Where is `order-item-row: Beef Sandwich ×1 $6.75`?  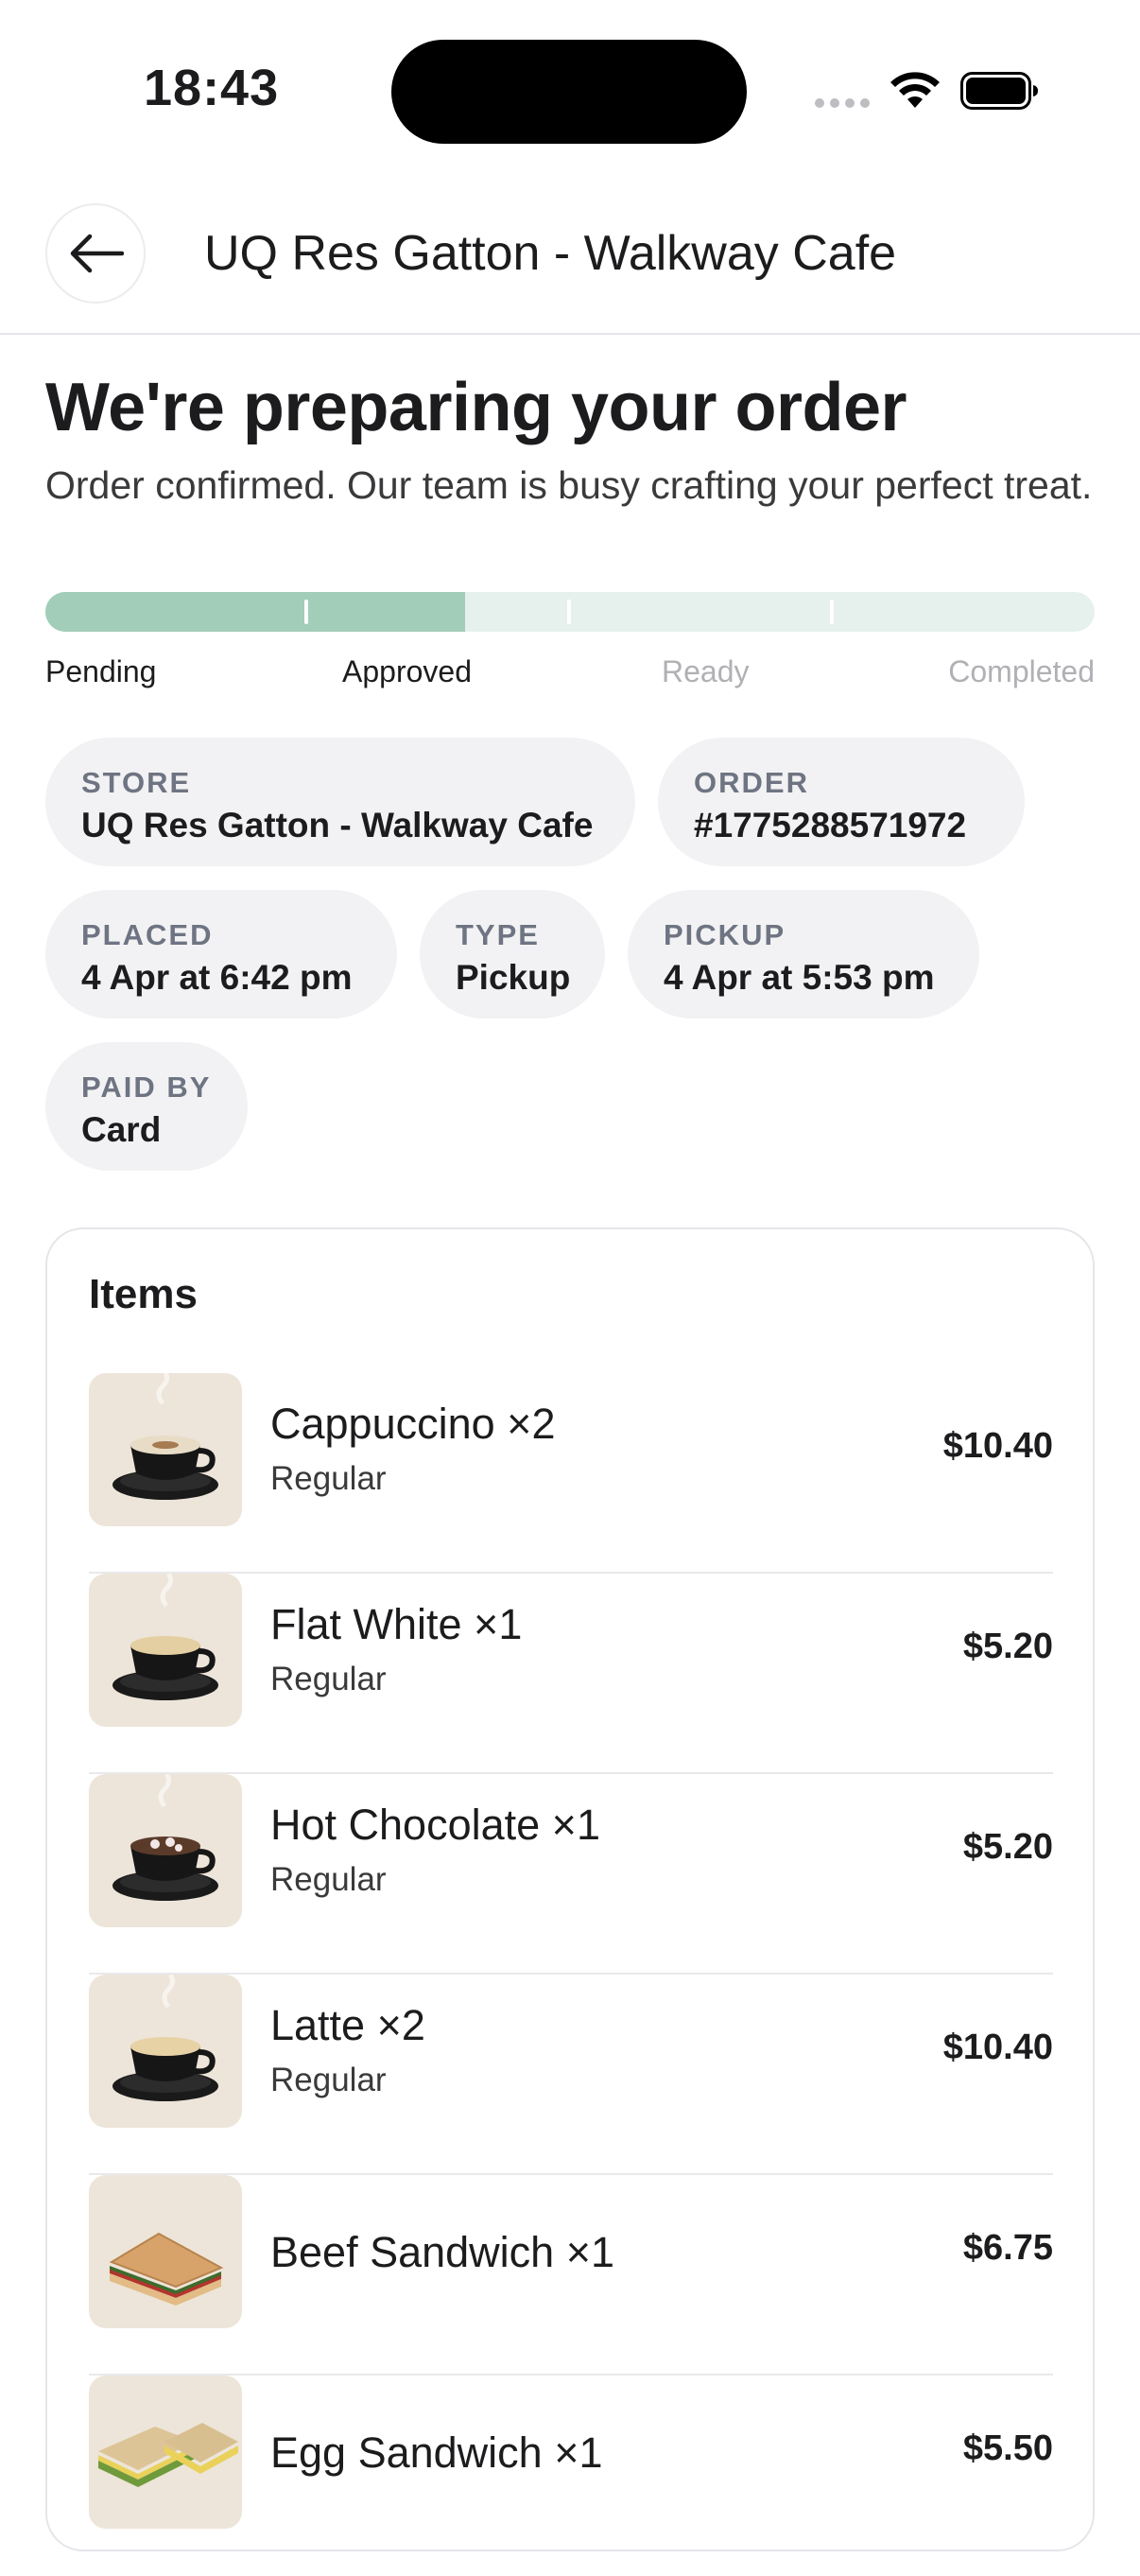 order-item-row: Beef Sandwich ×1 $6.75 is located at coordinates (571, 2275).